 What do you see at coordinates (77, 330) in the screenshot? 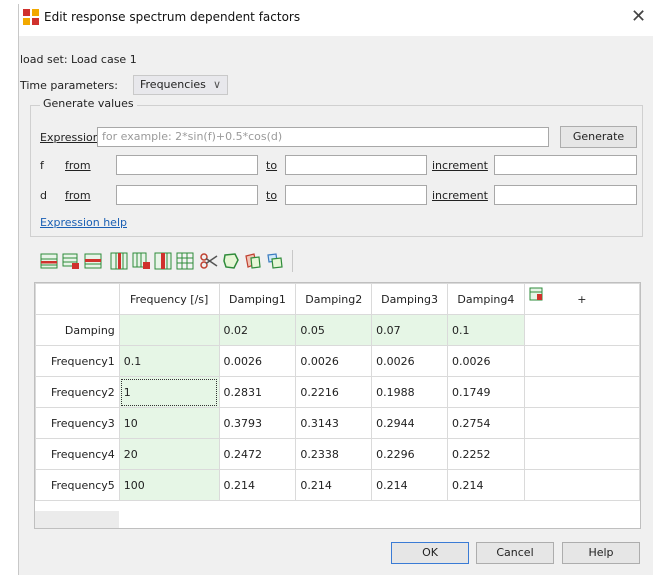
I see `row-header: Damping` at bounding box center [77, 330].